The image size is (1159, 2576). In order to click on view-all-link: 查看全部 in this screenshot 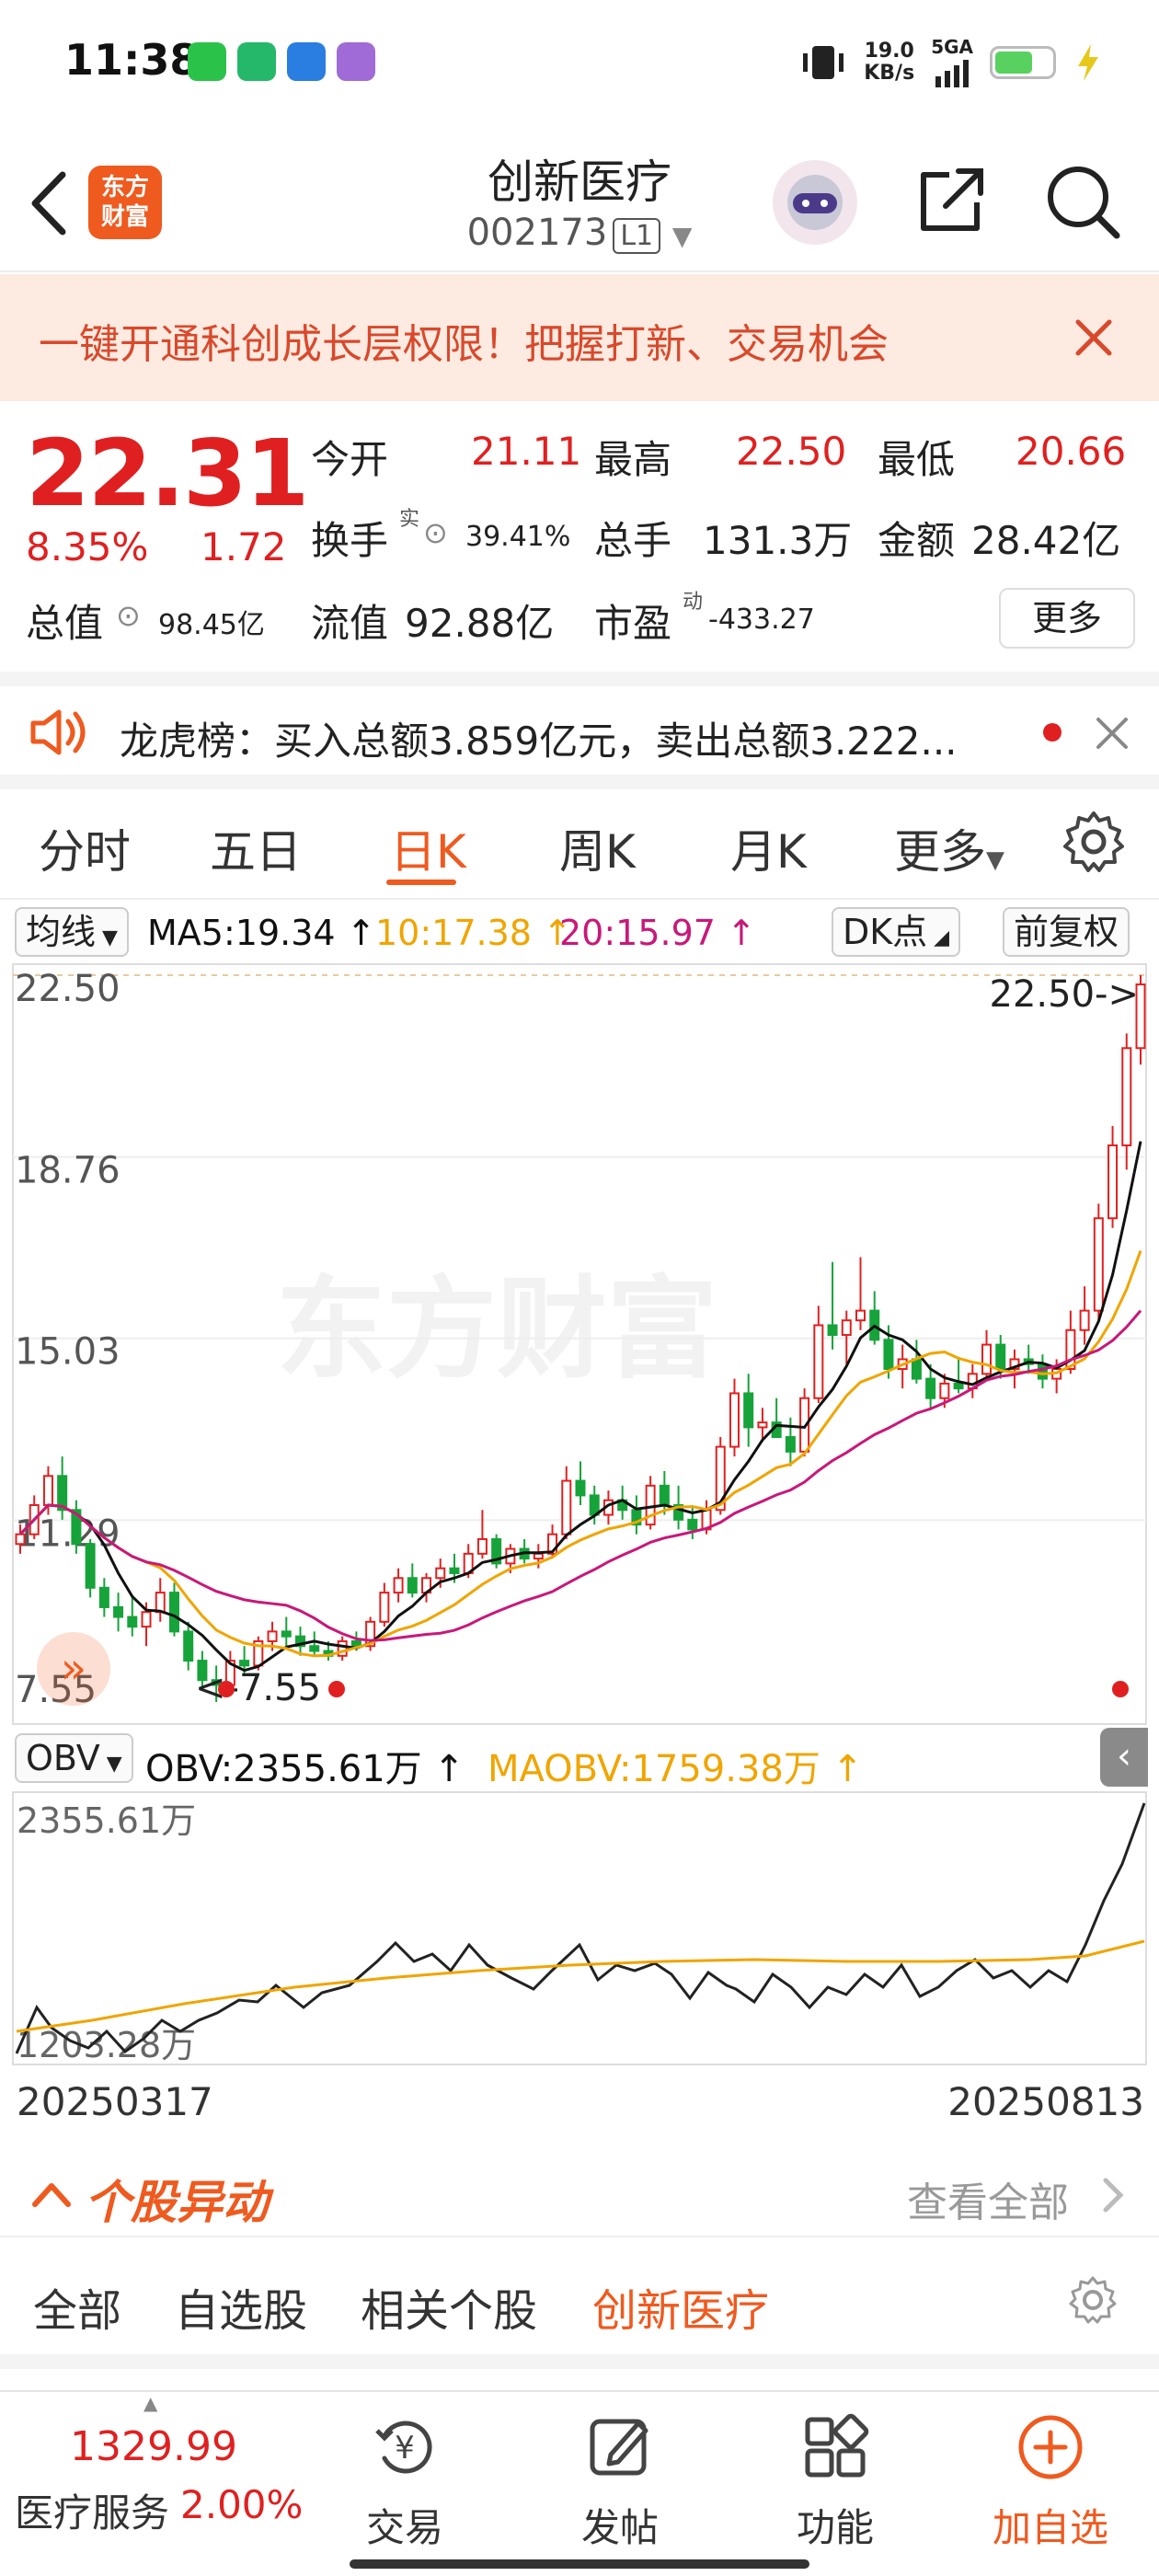, I will do `click(988, 2198)`.